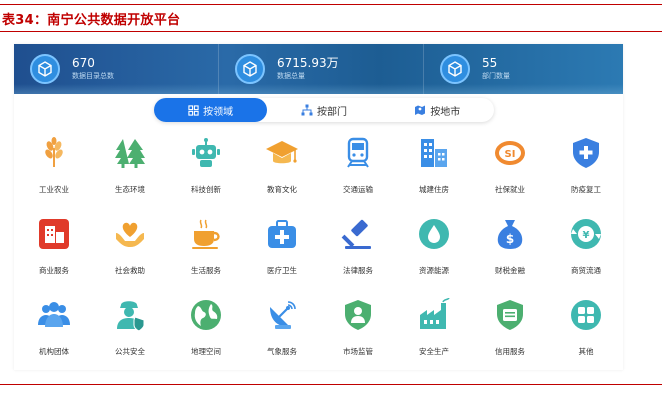 This screenshot has width=662, height=395. Describe the element at coordinates (434, 234) in the screenshot. I see `water-drop-icon` at that location.